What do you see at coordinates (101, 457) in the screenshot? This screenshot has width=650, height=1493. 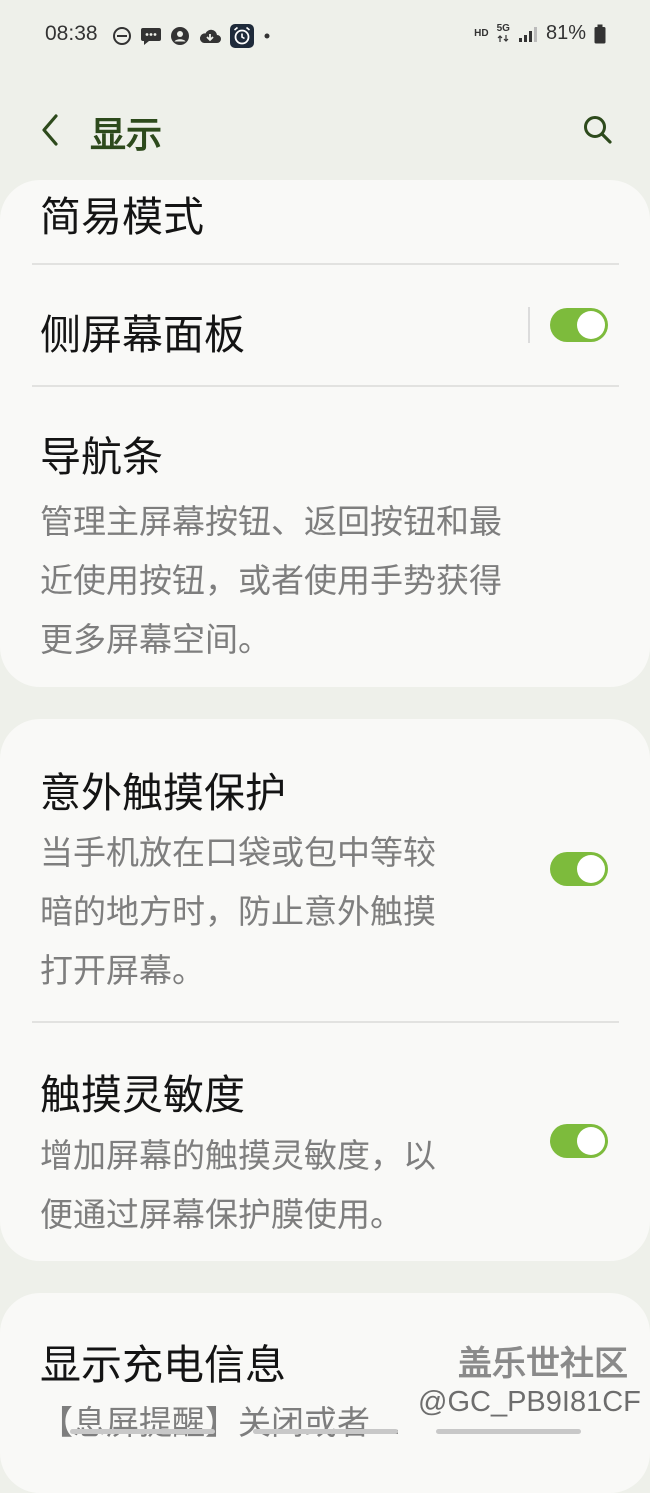 I see `setting-title: 导航条` at bounding box center [101, 457].